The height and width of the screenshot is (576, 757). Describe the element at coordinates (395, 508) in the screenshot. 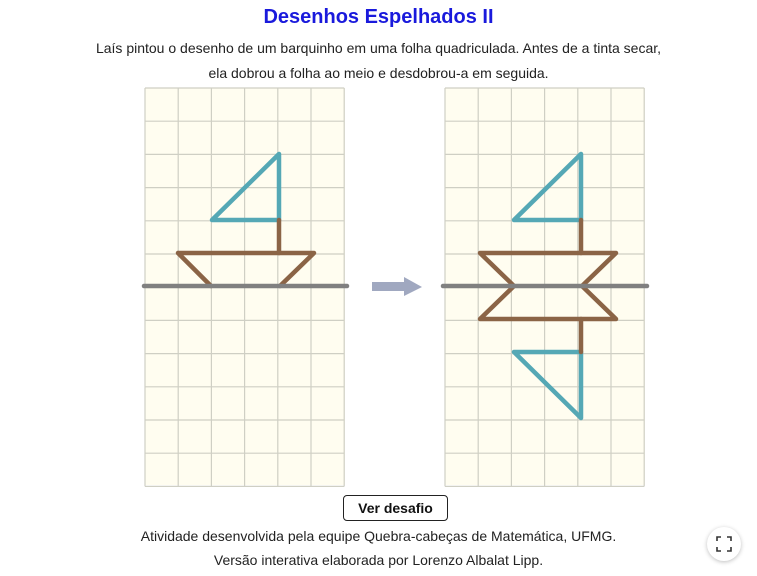

I see `see-challenge-button: Ver desafio` at that location.